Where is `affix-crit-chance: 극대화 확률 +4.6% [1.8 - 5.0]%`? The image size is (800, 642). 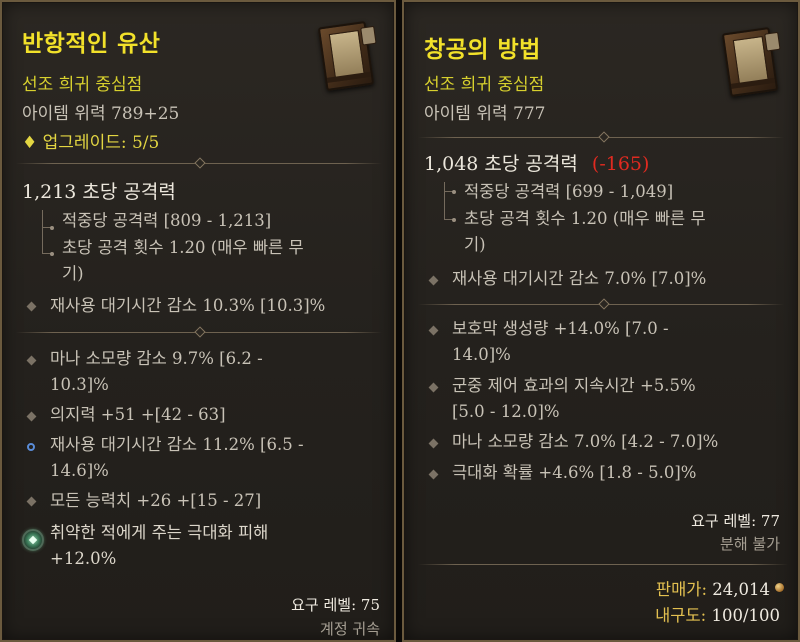 affix-crit-chance: 극대화 확률 +4.6% [1.8 - 5.0]% is located at coordinates (574, 472).